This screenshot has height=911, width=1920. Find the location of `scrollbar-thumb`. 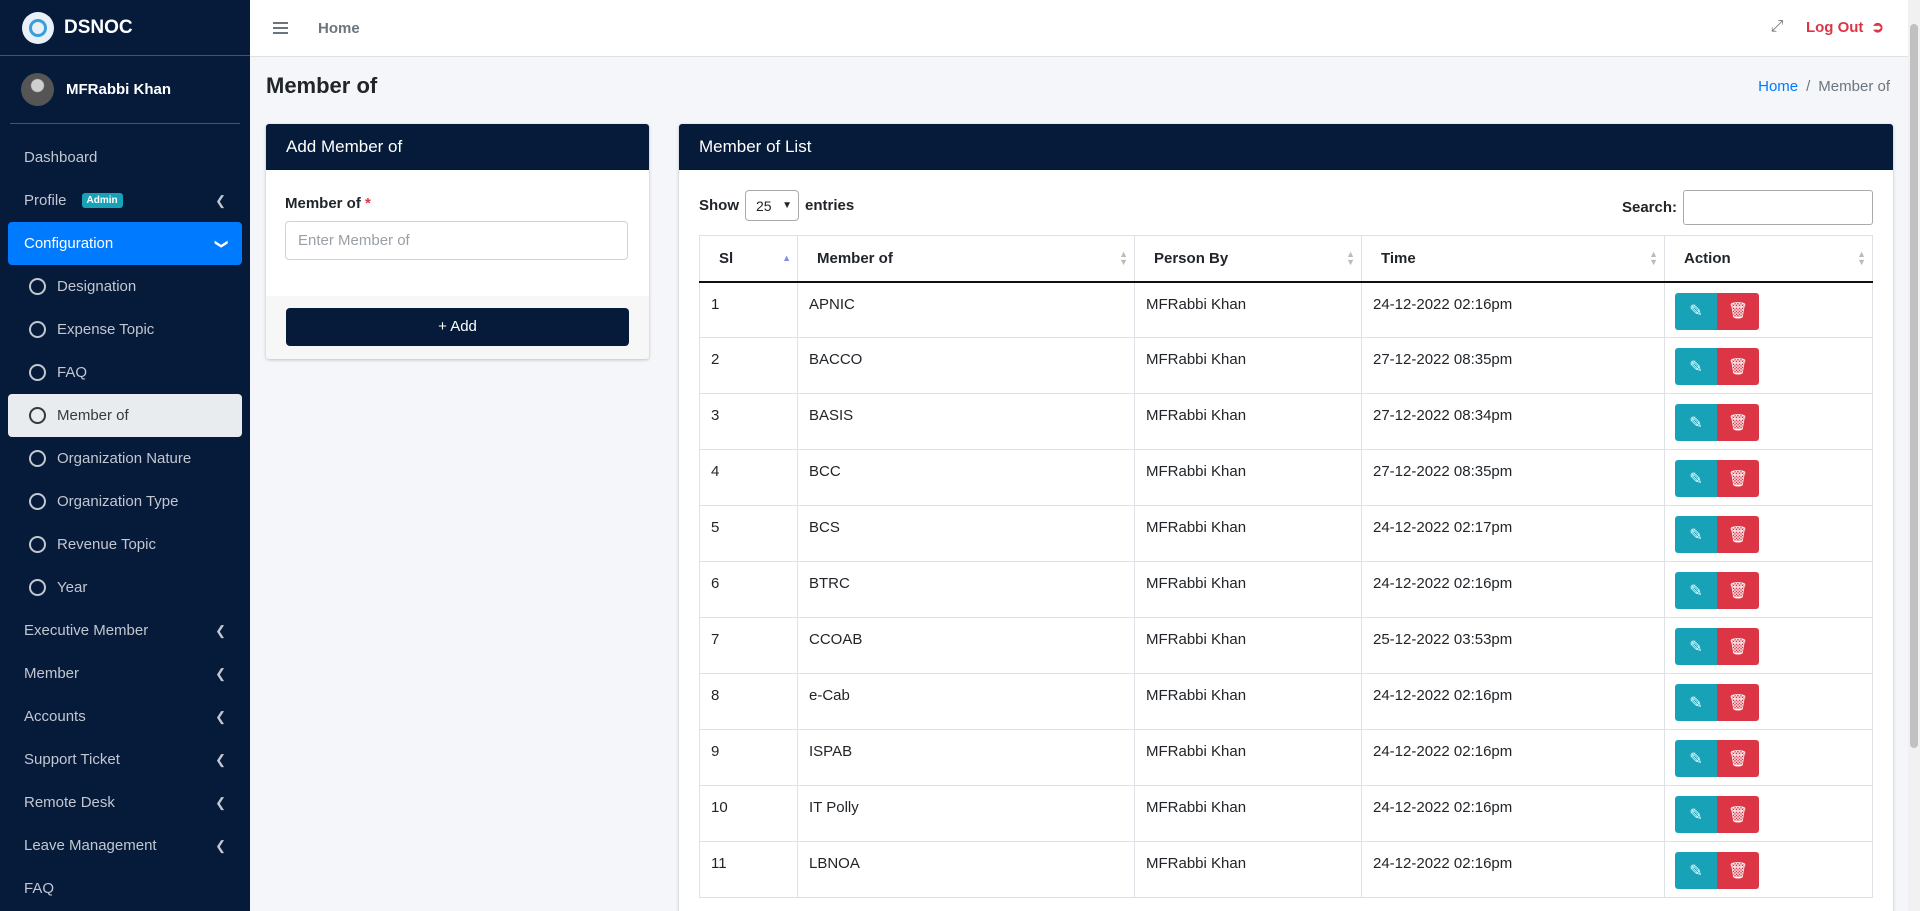

scrollbar-thumb is located at coordinates (1914, 386).